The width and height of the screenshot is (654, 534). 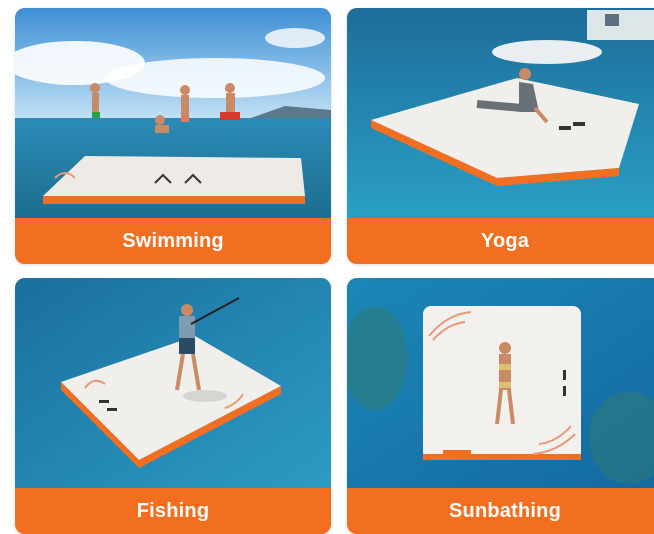 I want to click on card-label-bar: Fishing, so click(x=173, y=511).